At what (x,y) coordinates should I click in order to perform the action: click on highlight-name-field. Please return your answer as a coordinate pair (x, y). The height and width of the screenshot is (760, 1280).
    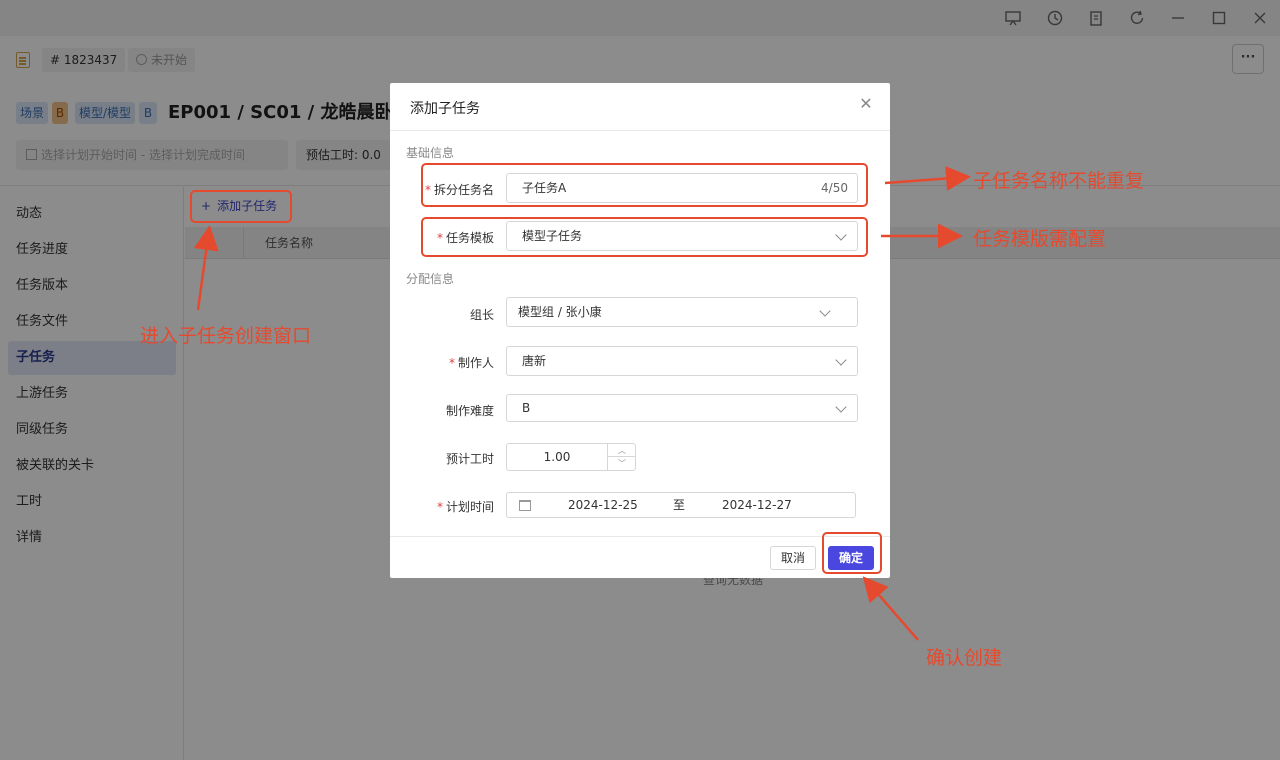
    Looking at the image, I should click on (644, 185).